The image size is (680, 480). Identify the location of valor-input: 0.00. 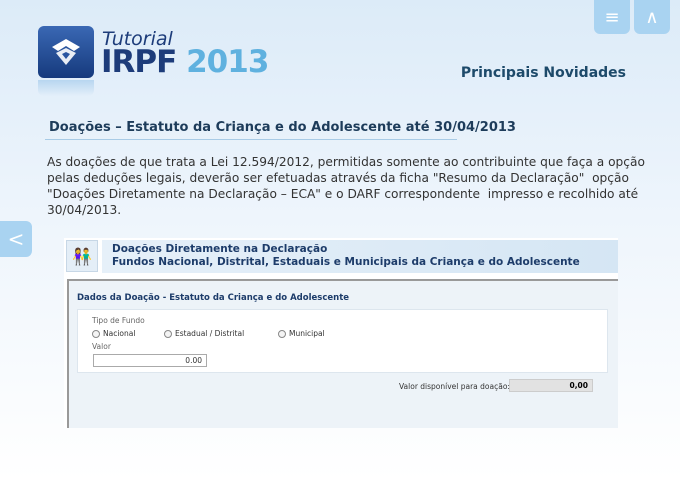
(150, 360).